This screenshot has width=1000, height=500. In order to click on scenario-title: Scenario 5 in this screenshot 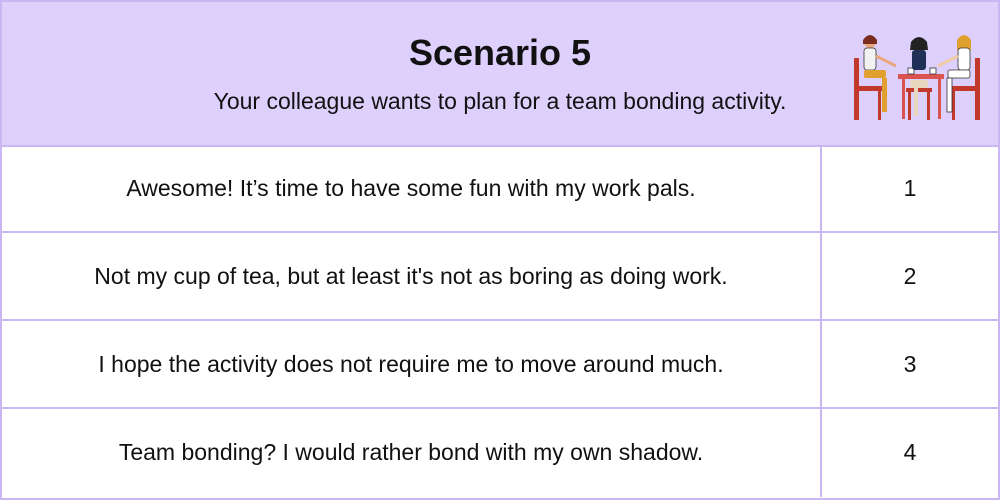, I will do `click(500, 52)`.